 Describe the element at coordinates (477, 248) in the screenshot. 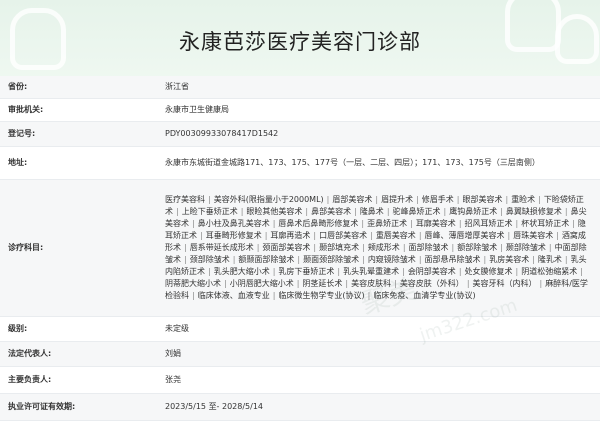

I see `subject-item: 额部除皱术` at that location.